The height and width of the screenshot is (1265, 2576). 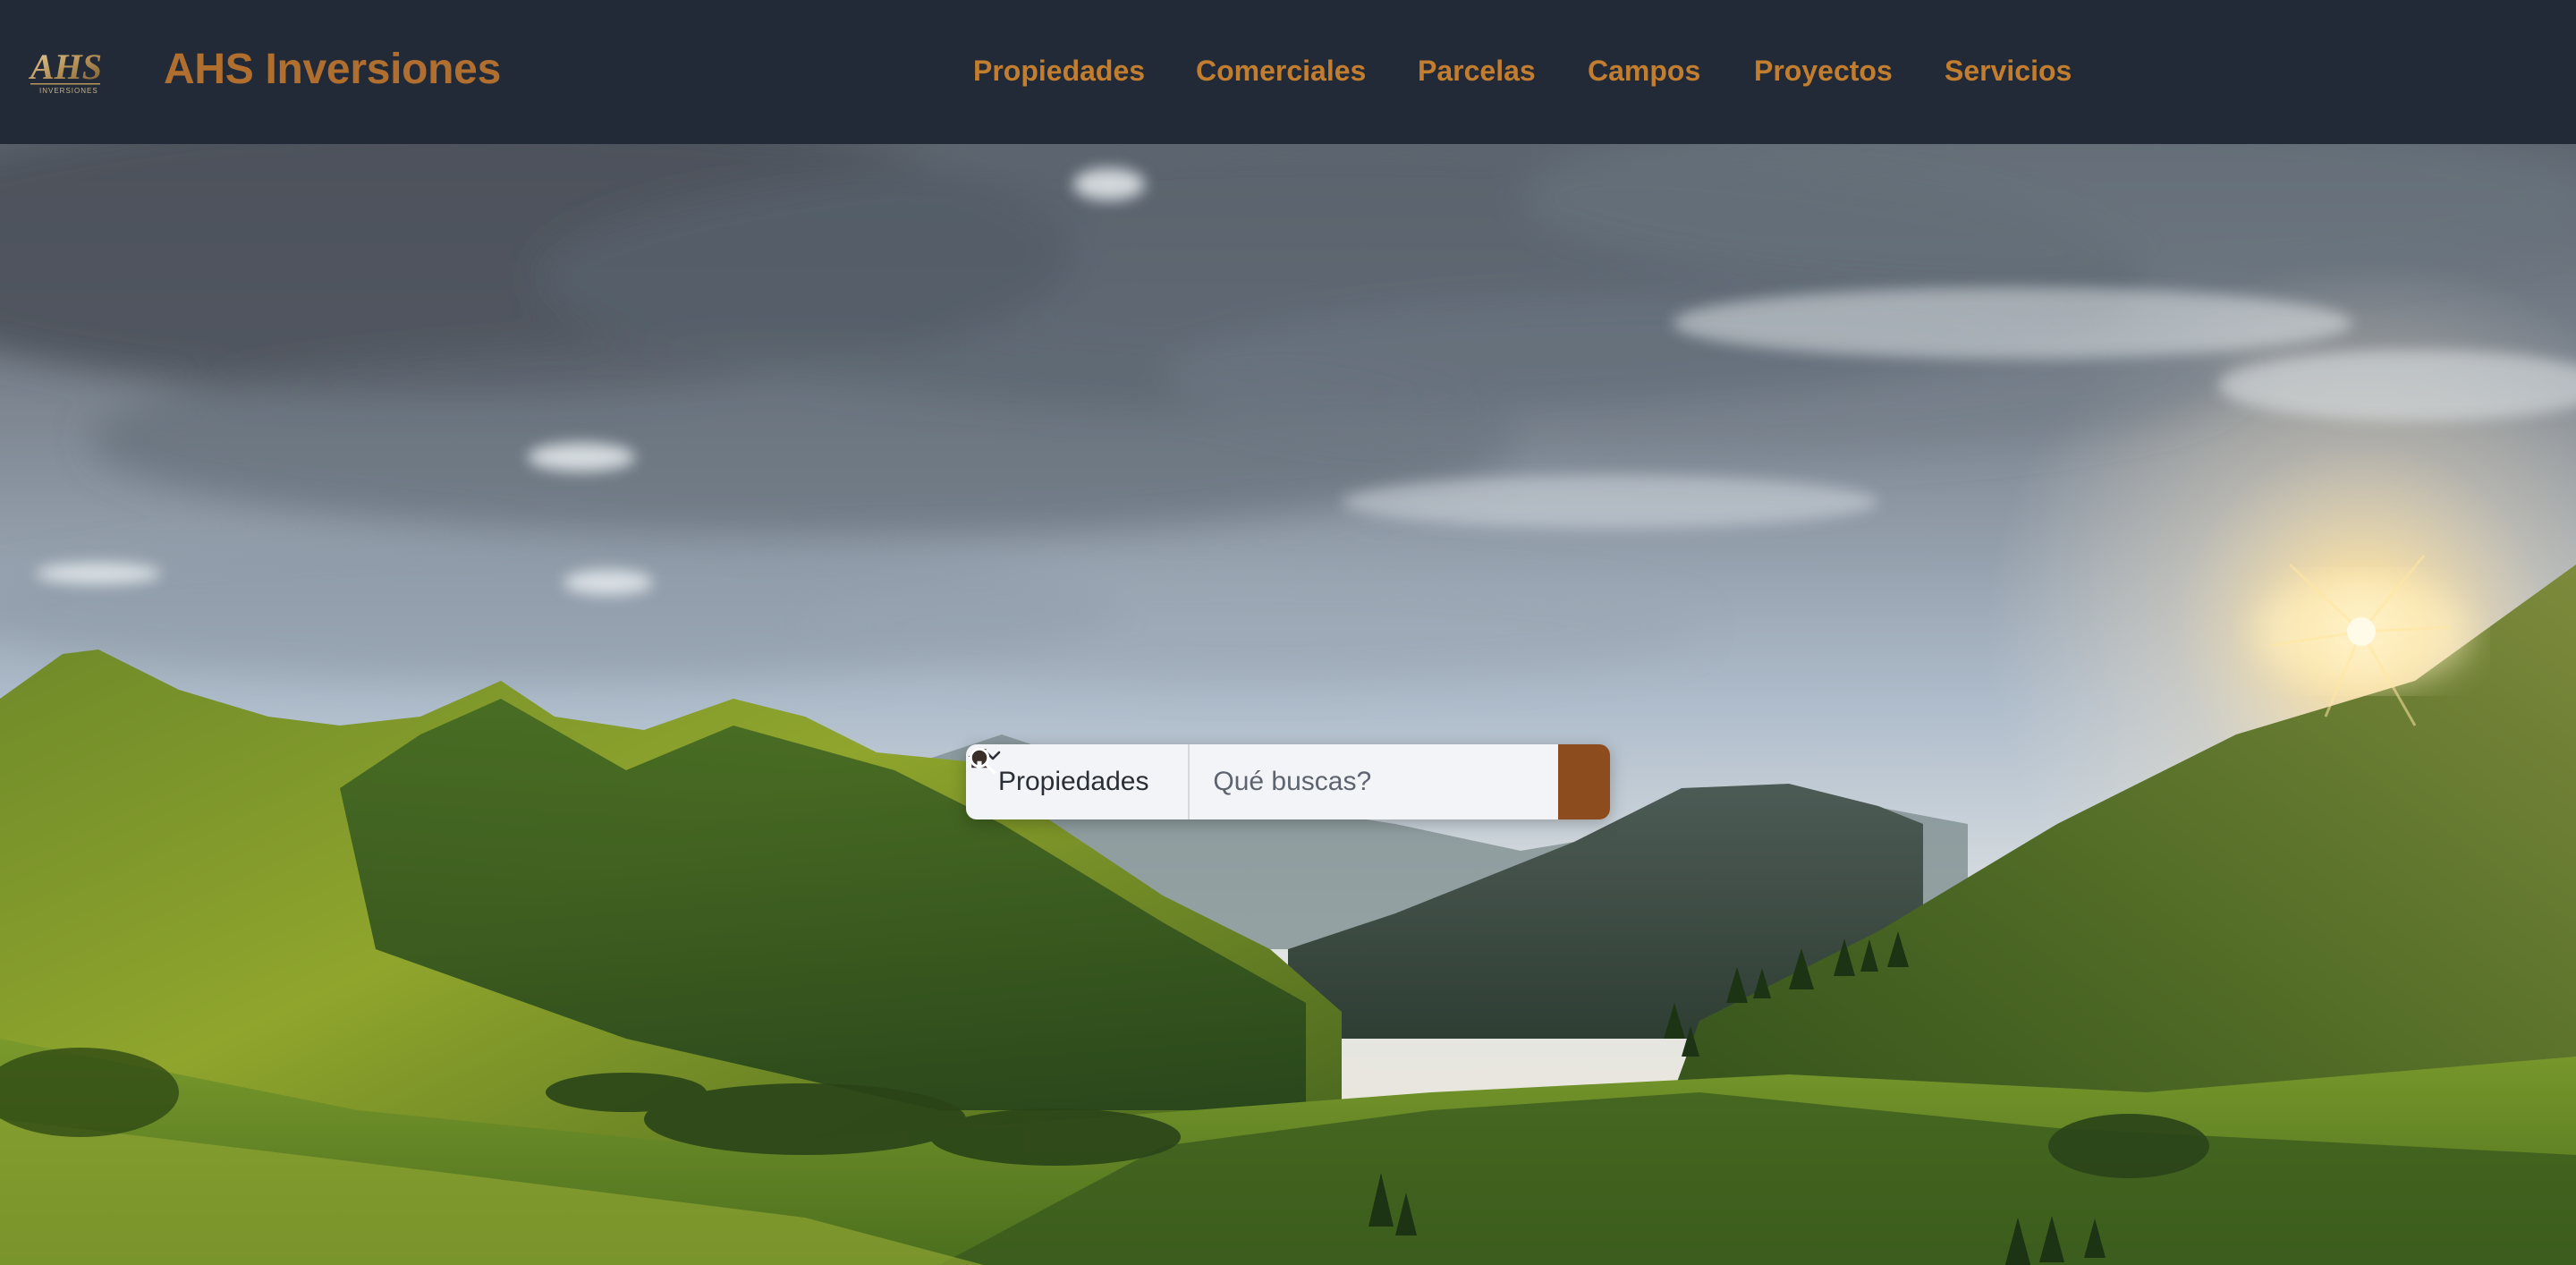 I want to click on brand-logo: AHS INVERSIONES, so click(x=65, y=71).